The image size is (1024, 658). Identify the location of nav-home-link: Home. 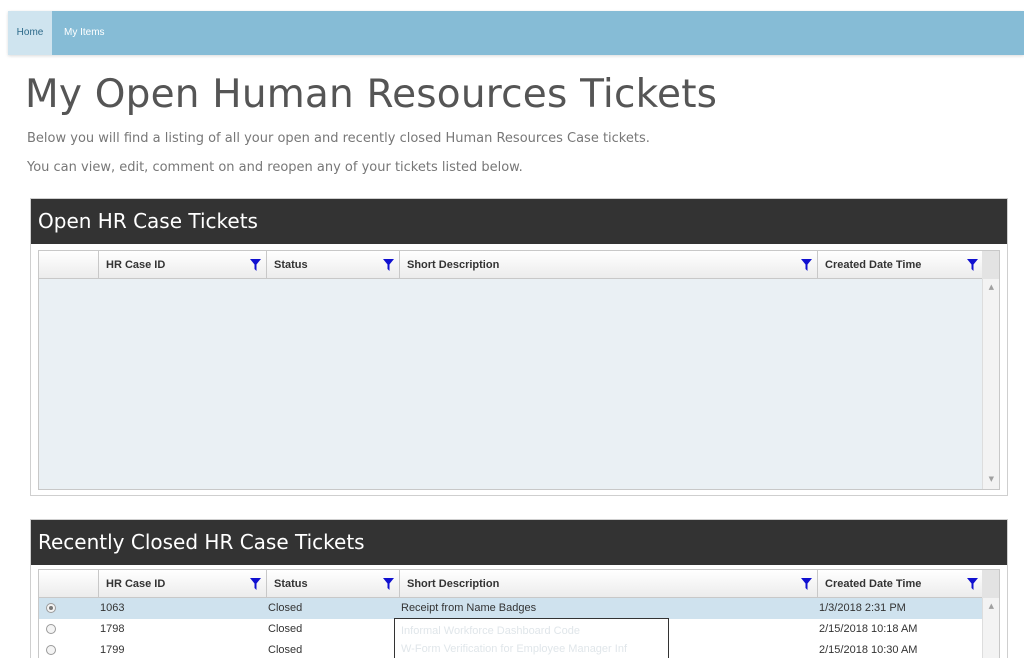
(30, 33).